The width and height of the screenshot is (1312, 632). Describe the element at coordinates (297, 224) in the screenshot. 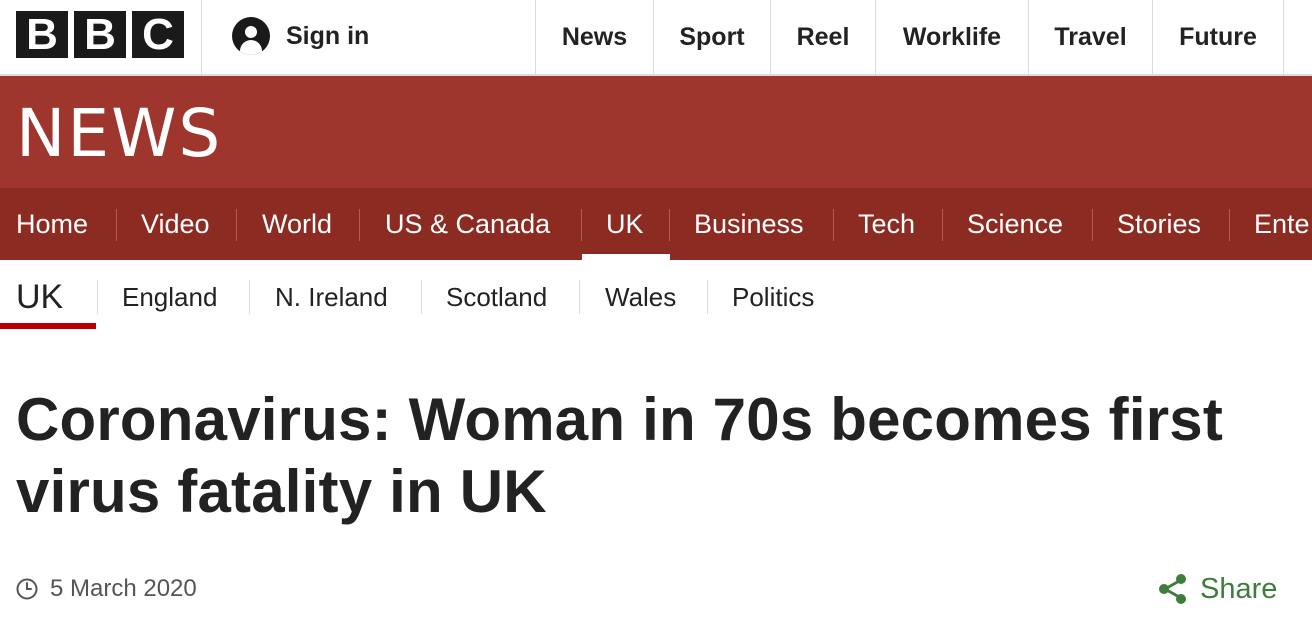

I see `section-nav-world: World` at that location.